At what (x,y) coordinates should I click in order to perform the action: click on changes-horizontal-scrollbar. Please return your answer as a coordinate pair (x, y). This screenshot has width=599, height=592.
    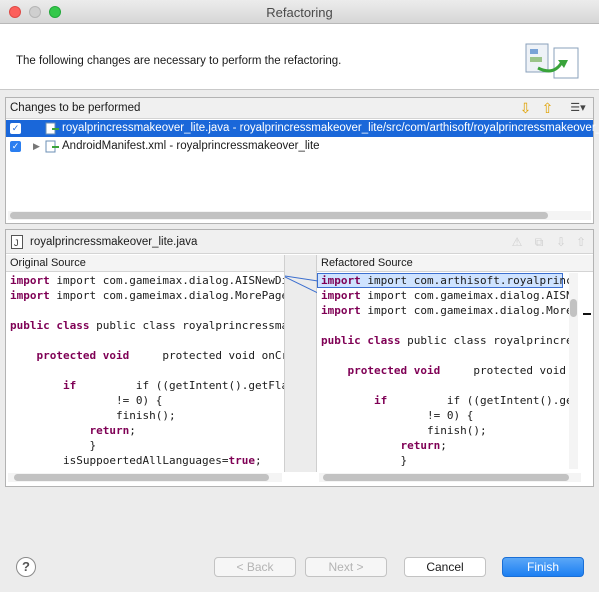
    Looking at the image, I should click on (299, 215).